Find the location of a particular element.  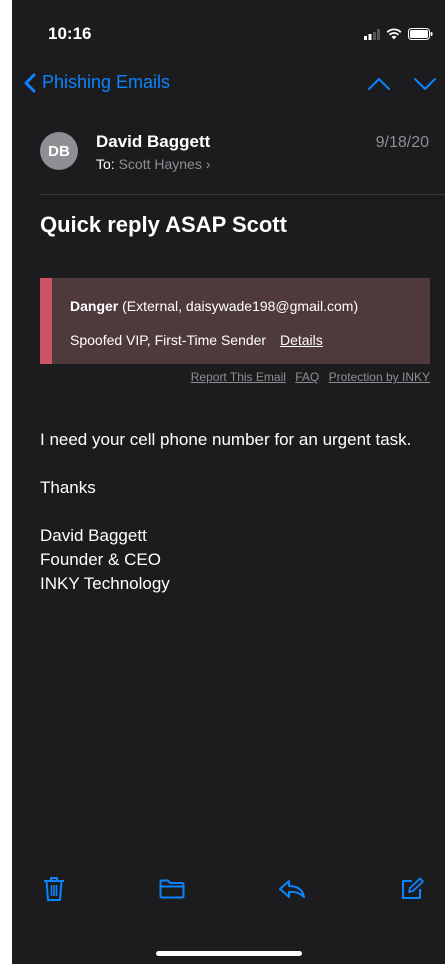

compose-icon is located at coordinates (413, 888).